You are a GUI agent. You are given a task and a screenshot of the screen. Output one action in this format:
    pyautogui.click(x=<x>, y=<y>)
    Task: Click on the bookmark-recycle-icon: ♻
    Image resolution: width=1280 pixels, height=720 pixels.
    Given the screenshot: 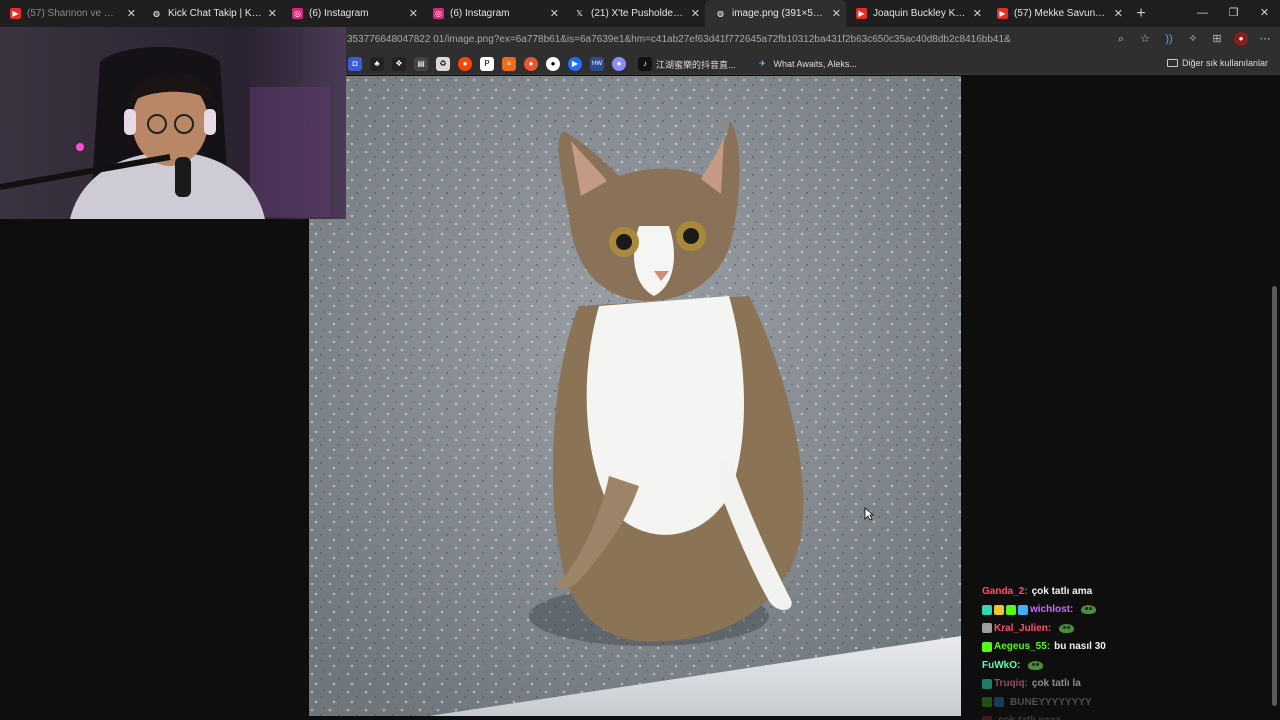 What is the action you would take?
    pyautogui.click(x=443, y=64)
    